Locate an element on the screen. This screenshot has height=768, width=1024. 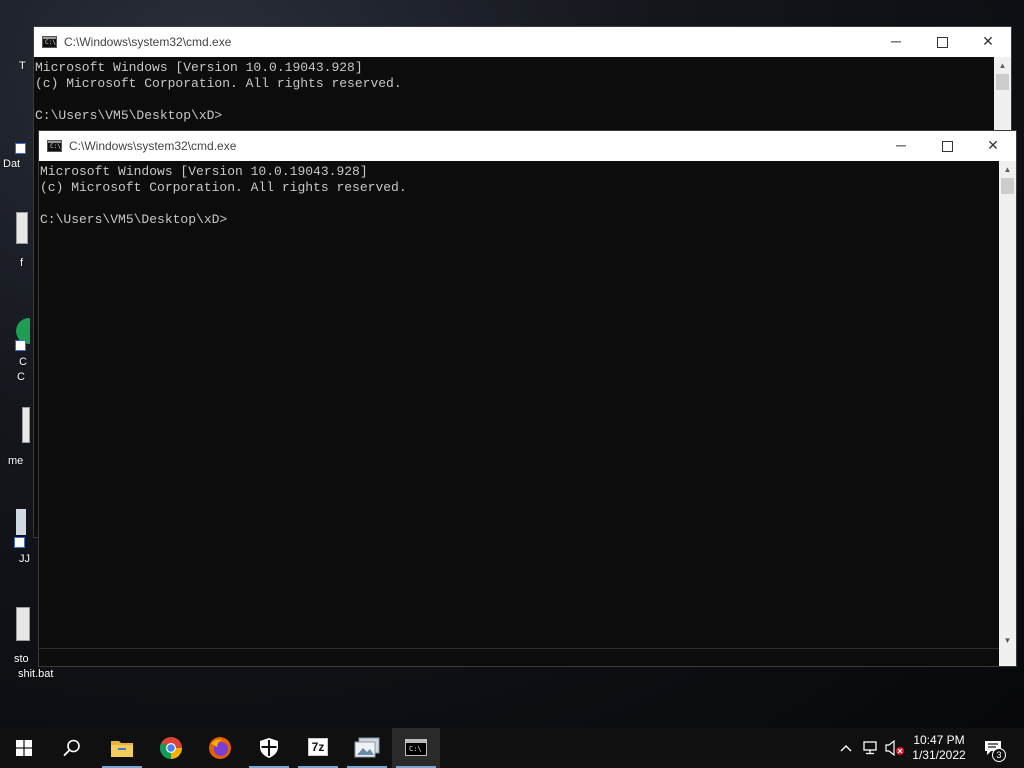
taskbar-file-explorer is located at coordinates (122, 748).